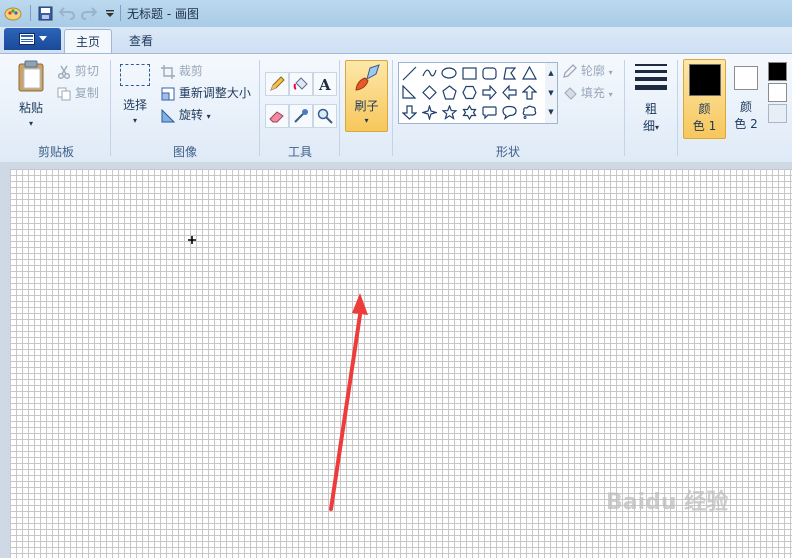  What do you see at coordinates (746, 78) in the screenshot?
I see `color2-swatch` at bounding box center [746, 78].